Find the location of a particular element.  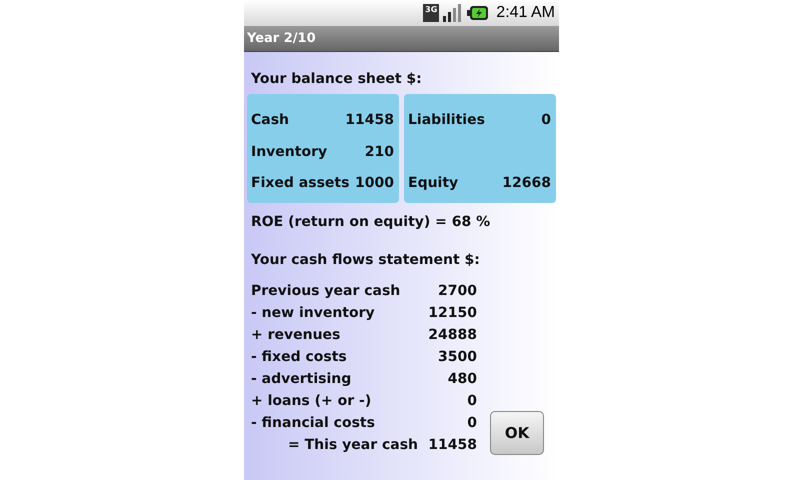

item-value: 1000 is located at coordinates (374, 183).